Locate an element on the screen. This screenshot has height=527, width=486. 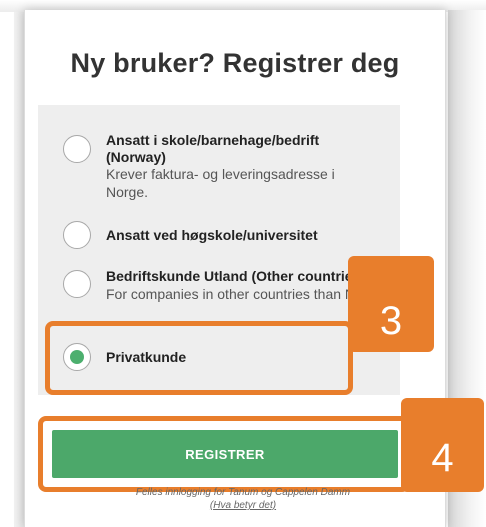
footer-help-link: (Hva betyr det) is located at coordinates (243, 505).